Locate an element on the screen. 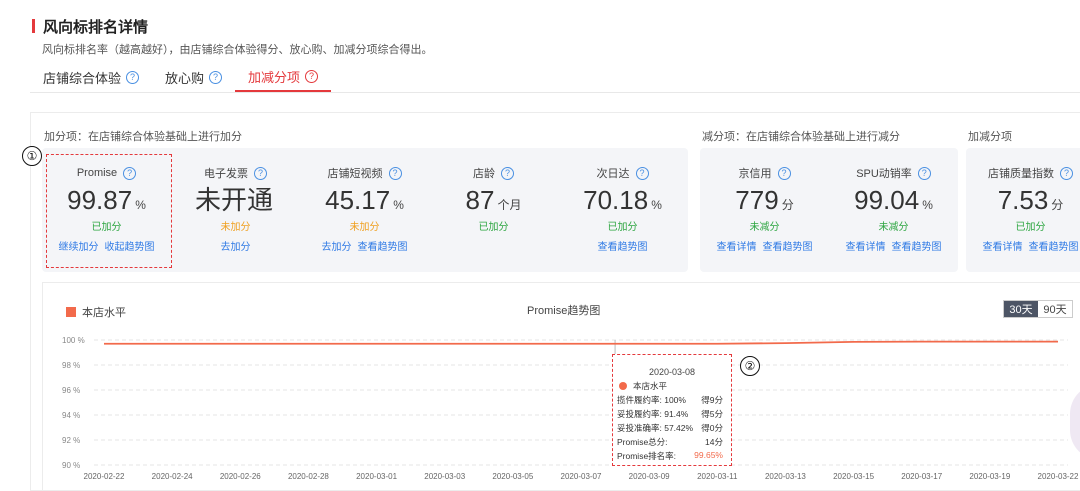 The height and width of the screenshot is (491, 1080). metric-card: 店龄 ? 87 个月 已加分 is located at coordinates (493, 210).